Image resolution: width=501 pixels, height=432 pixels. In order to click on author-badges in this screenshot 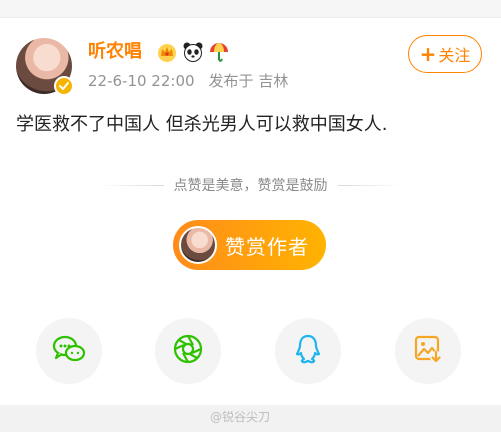, I will do `click(193, 52)`.